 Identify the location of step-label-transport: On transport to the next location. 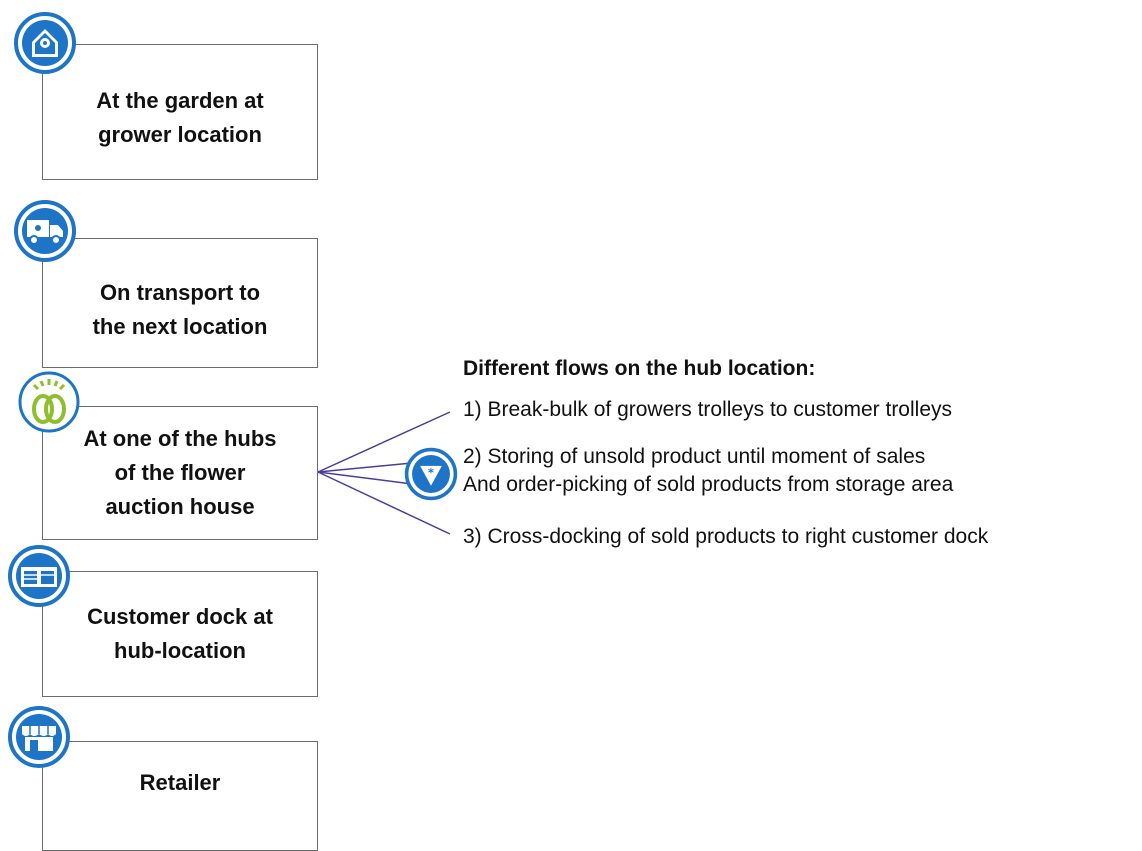
(180, 309).